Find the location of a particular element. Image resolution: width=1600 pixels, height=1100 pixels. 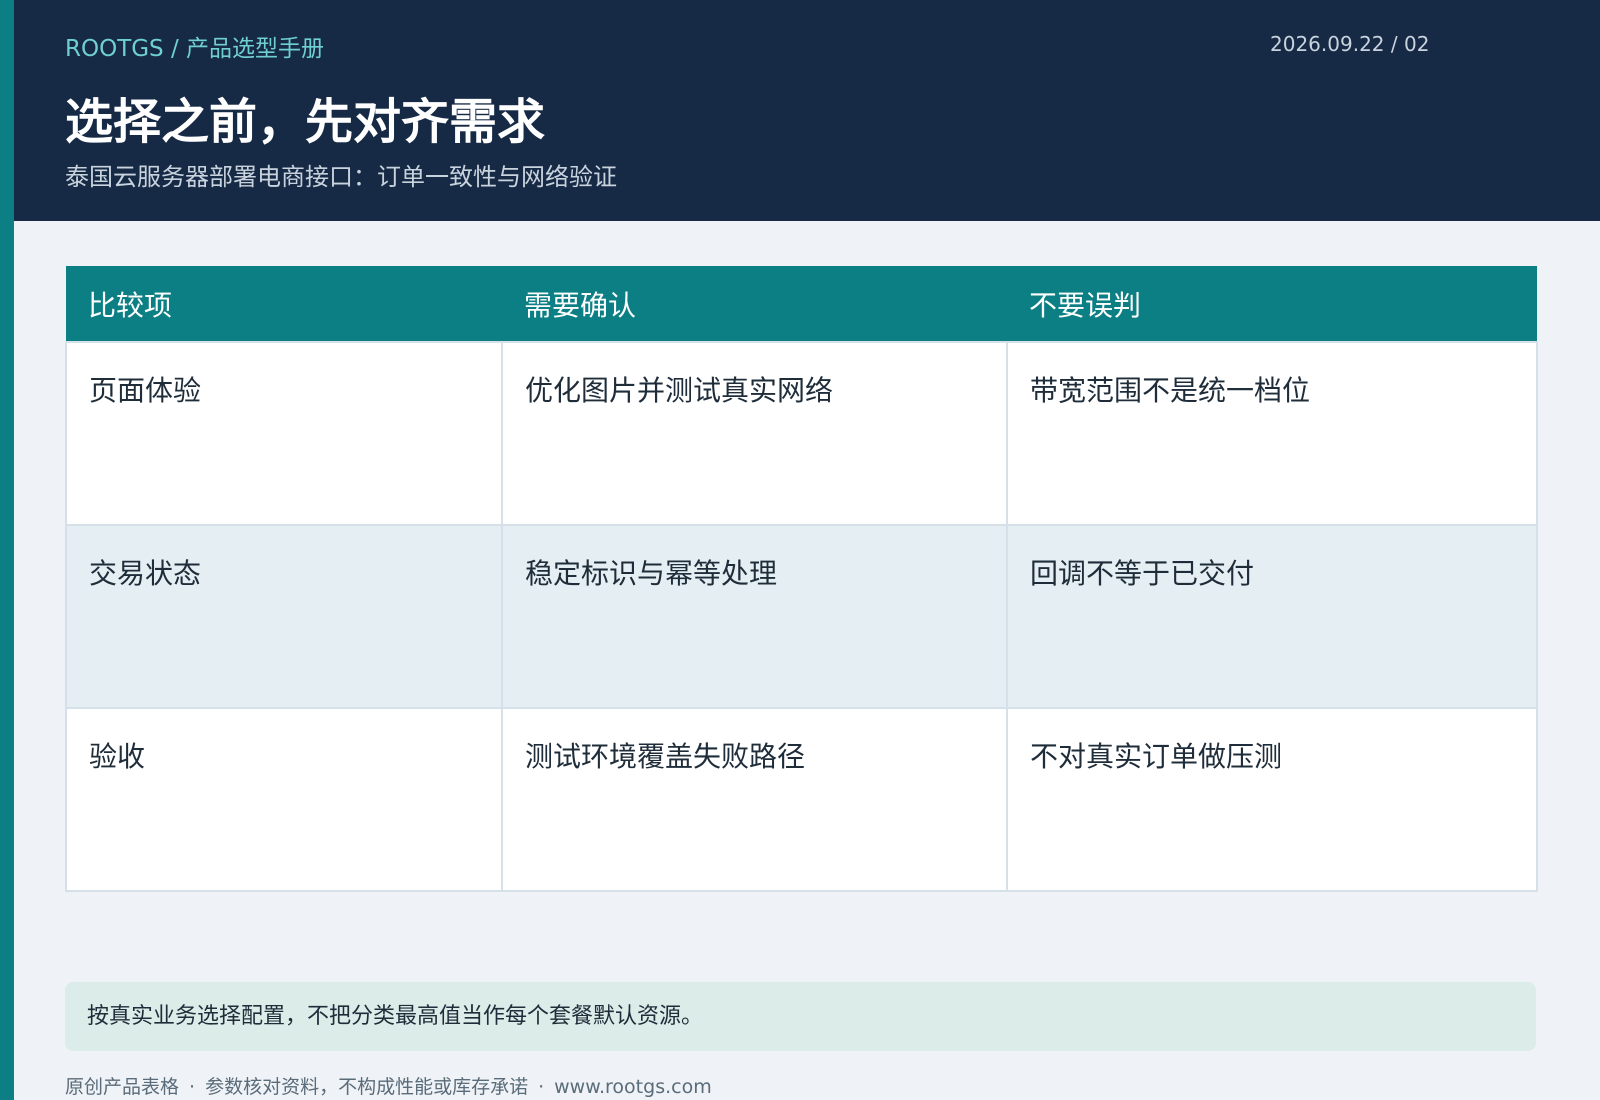

table-header-row: 比较项 需要确认 不要误判 is located at coordinates (801, 304).